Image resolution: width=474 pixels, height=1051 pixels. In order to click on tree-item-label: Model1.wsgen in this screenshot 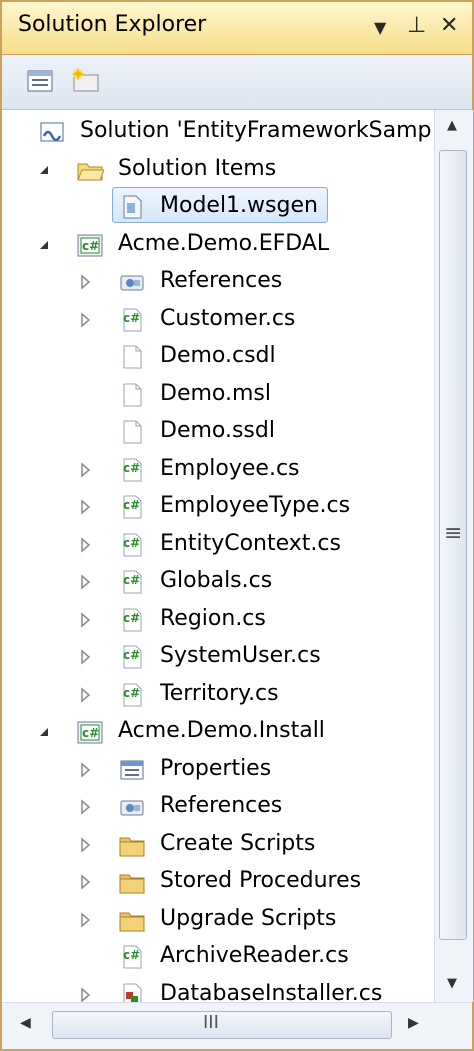, I will do `click(239, 205)`.